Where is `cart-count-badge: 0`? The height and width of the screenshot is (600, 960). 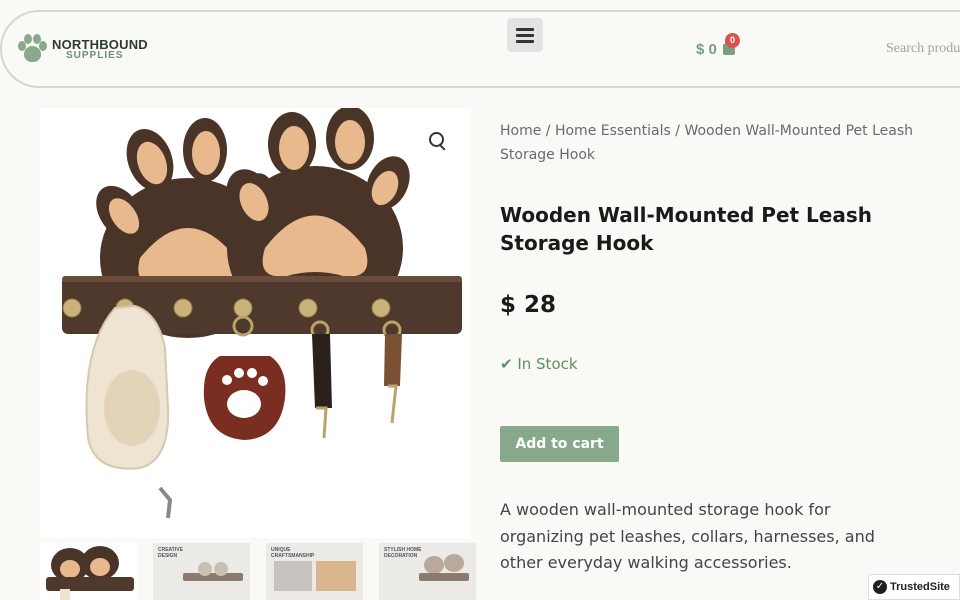 cart-count-badge: 0 is located at coordinates (732, 40).